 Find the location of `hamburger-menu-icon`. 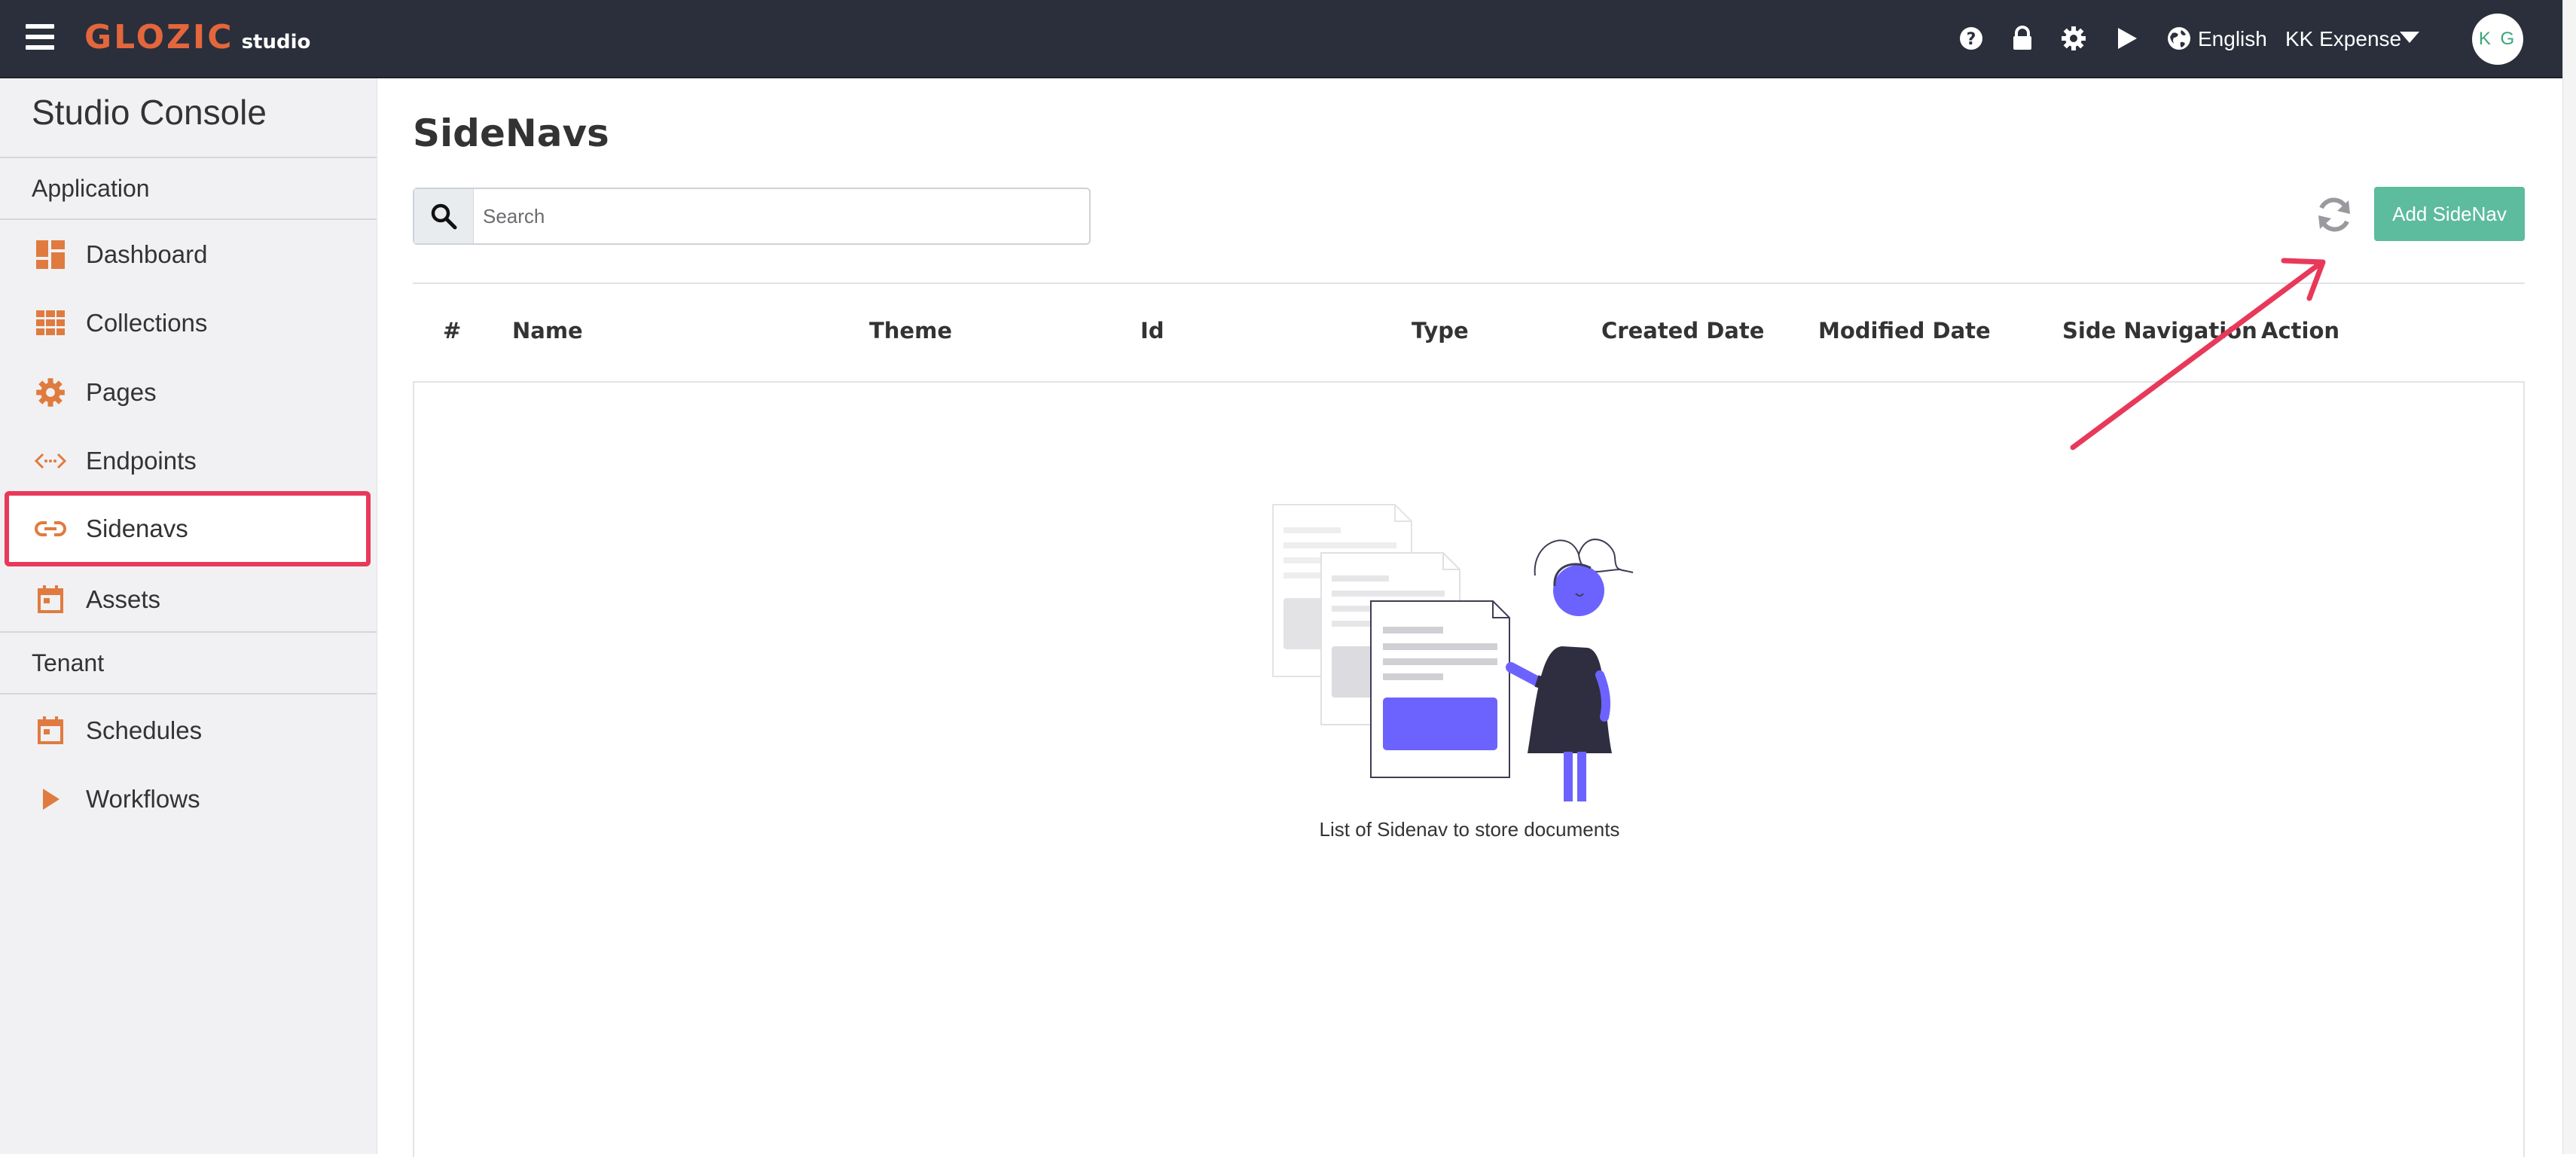

hamburger-menu-icon is located at coordinates (40, 37).